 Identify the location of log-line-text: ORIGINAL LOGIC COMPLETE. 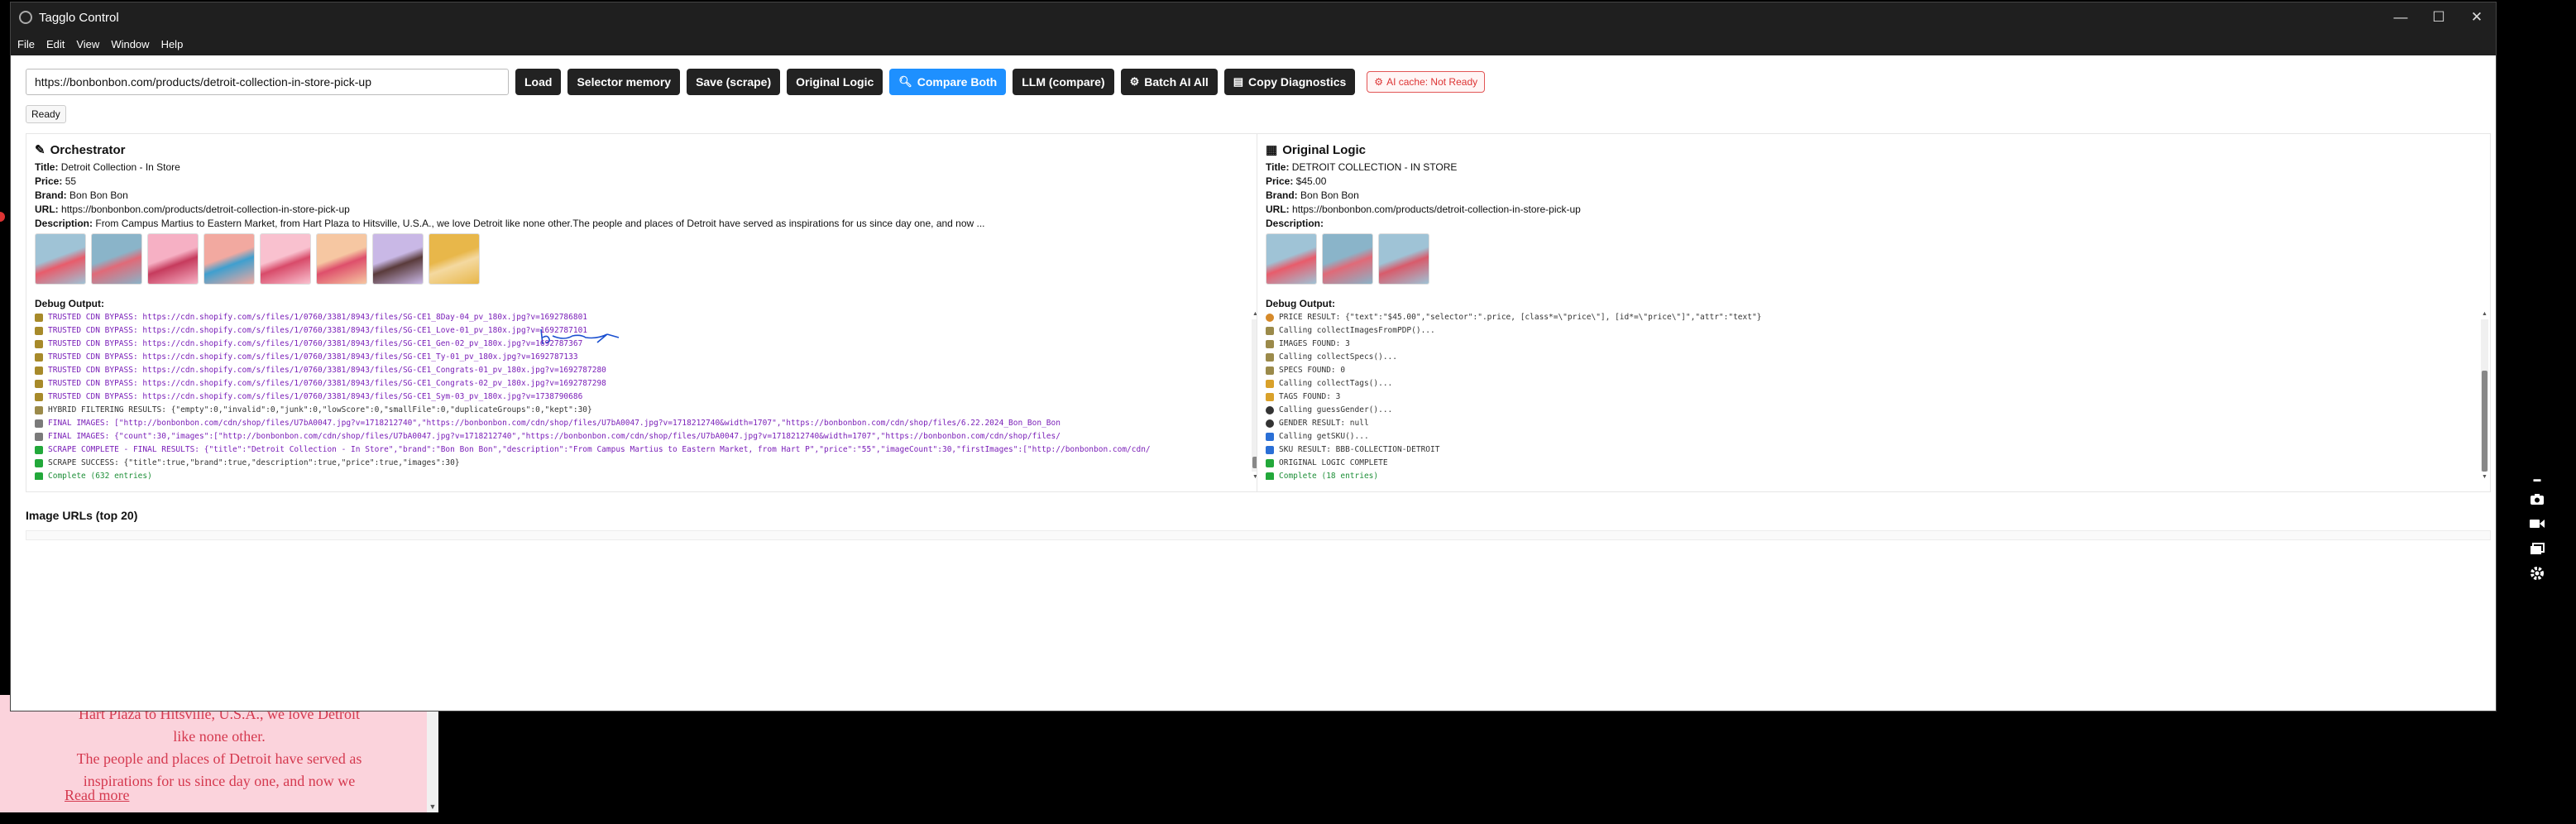
(1333, 462).